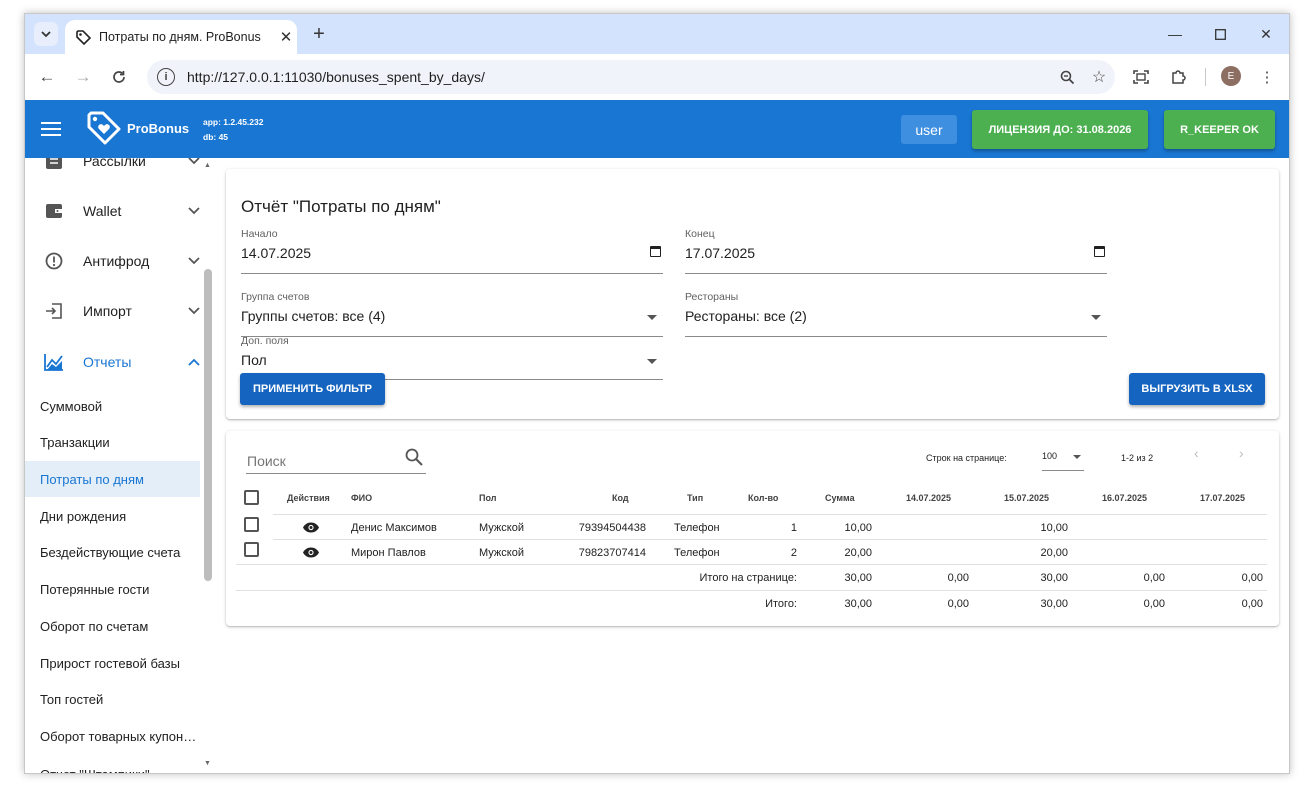 Image resolution: width=1315 pixels, height=800 pixels. What do you see at coordinates (929, 129) in the screenshot?
I see `user-button: user` at bounding box center [929, 129].